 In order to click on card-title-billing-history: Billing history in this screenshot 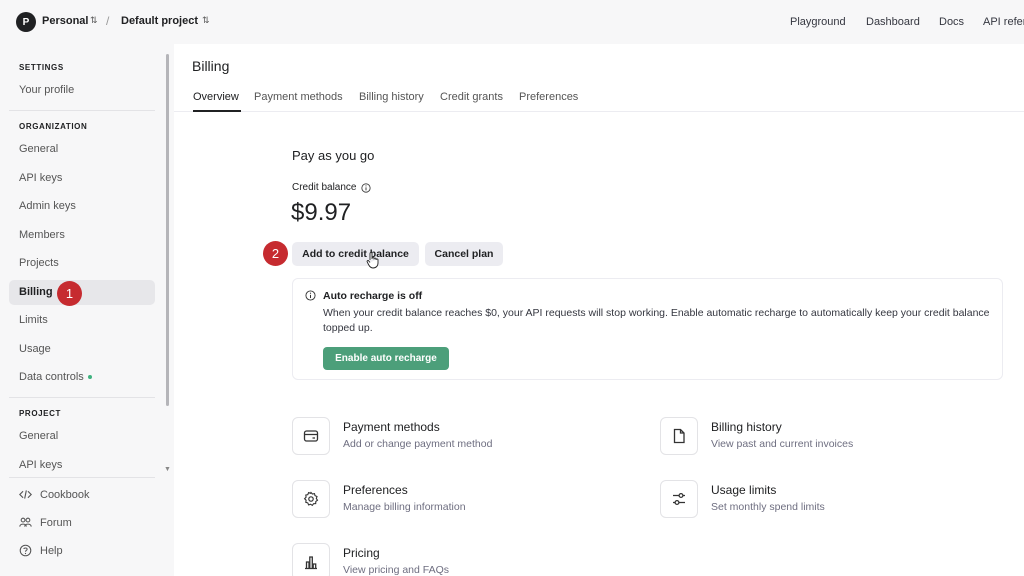, I will do `click(746, 427)`.